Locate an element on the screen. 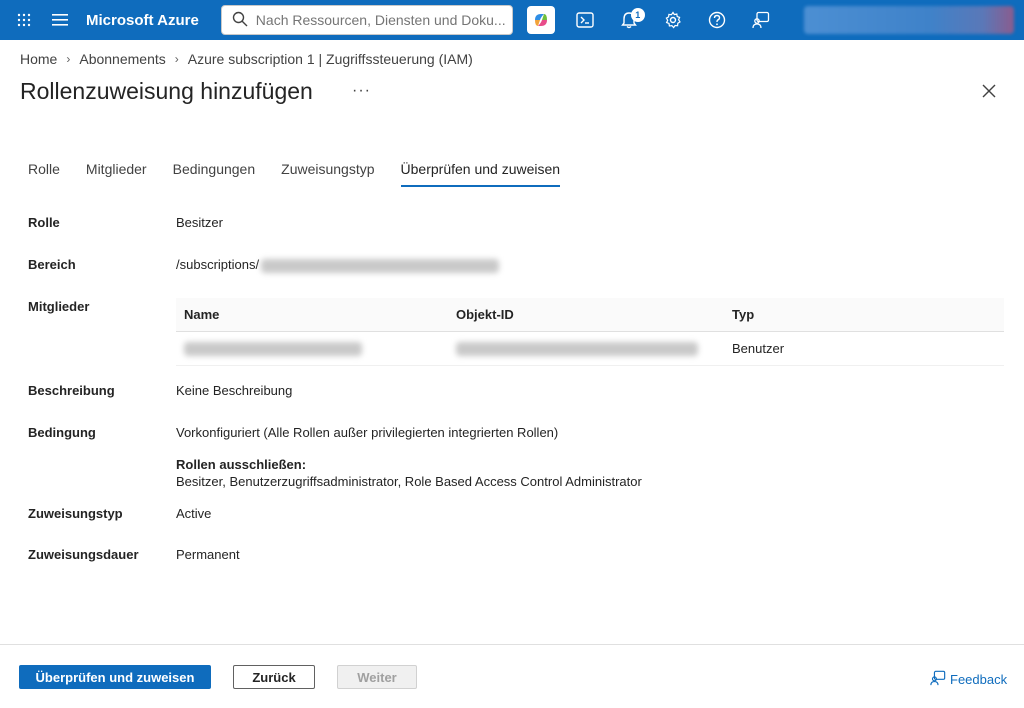 The height and width of the screenshot is (708, 1024). feedback-label: Feedback is located at coordinates (979, 679).